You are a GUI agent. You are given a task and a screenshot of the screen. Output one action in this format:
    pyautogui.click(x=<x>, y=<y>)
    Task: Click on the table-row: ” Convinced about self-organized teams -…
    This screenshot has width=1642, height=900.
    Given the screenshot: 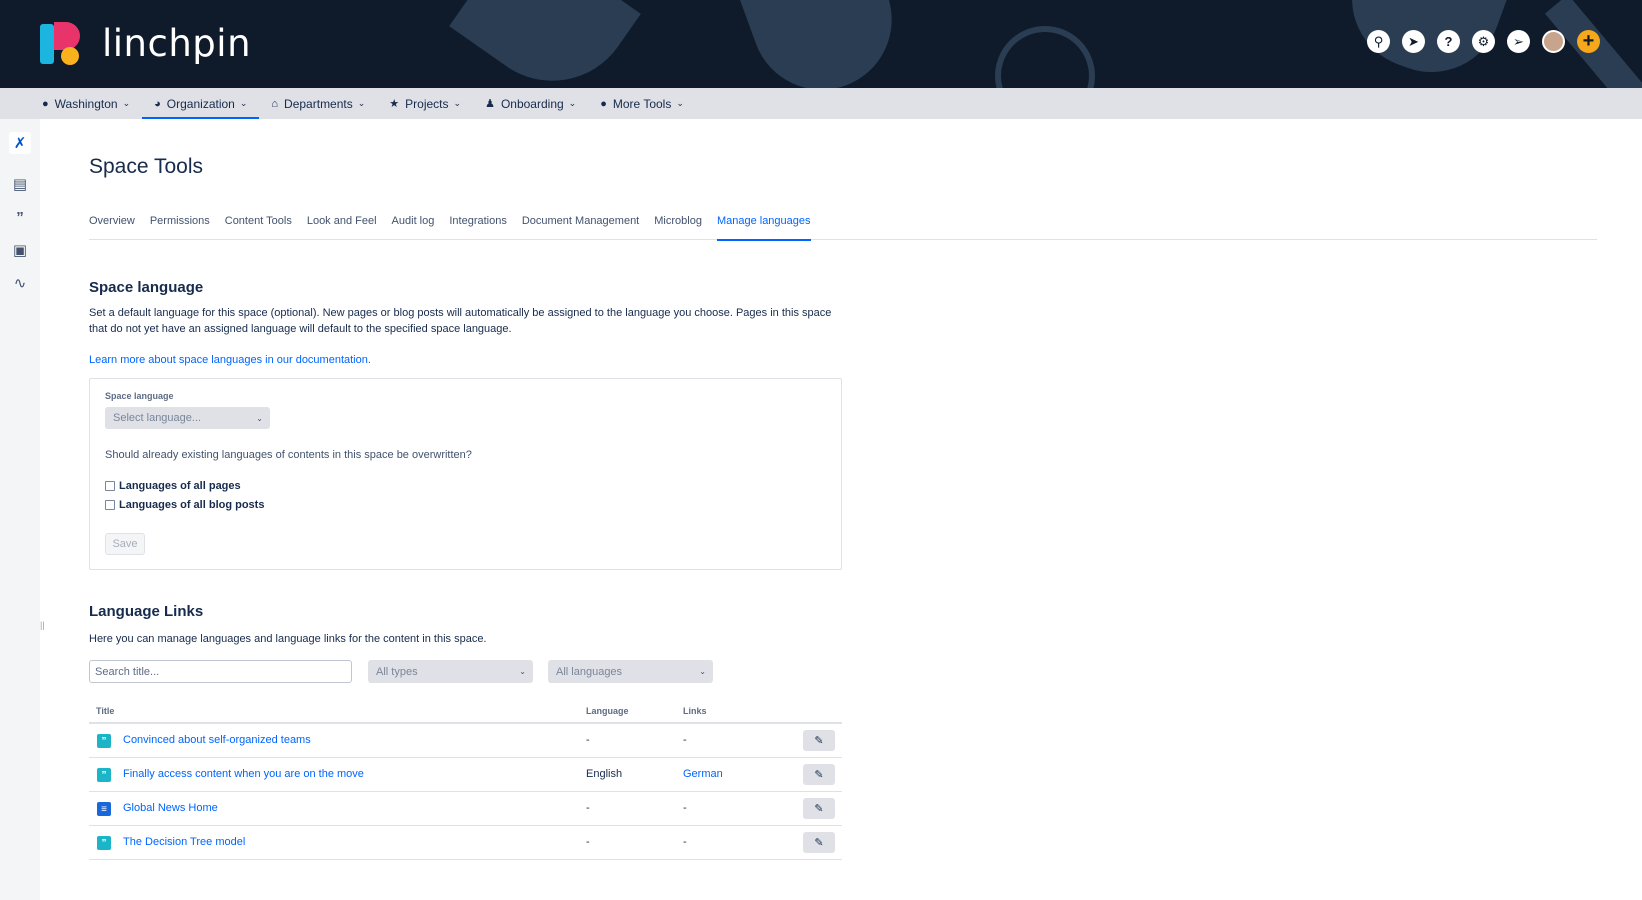 What is the action you would take?
    pyautogui.click(x=465, y=741)
    